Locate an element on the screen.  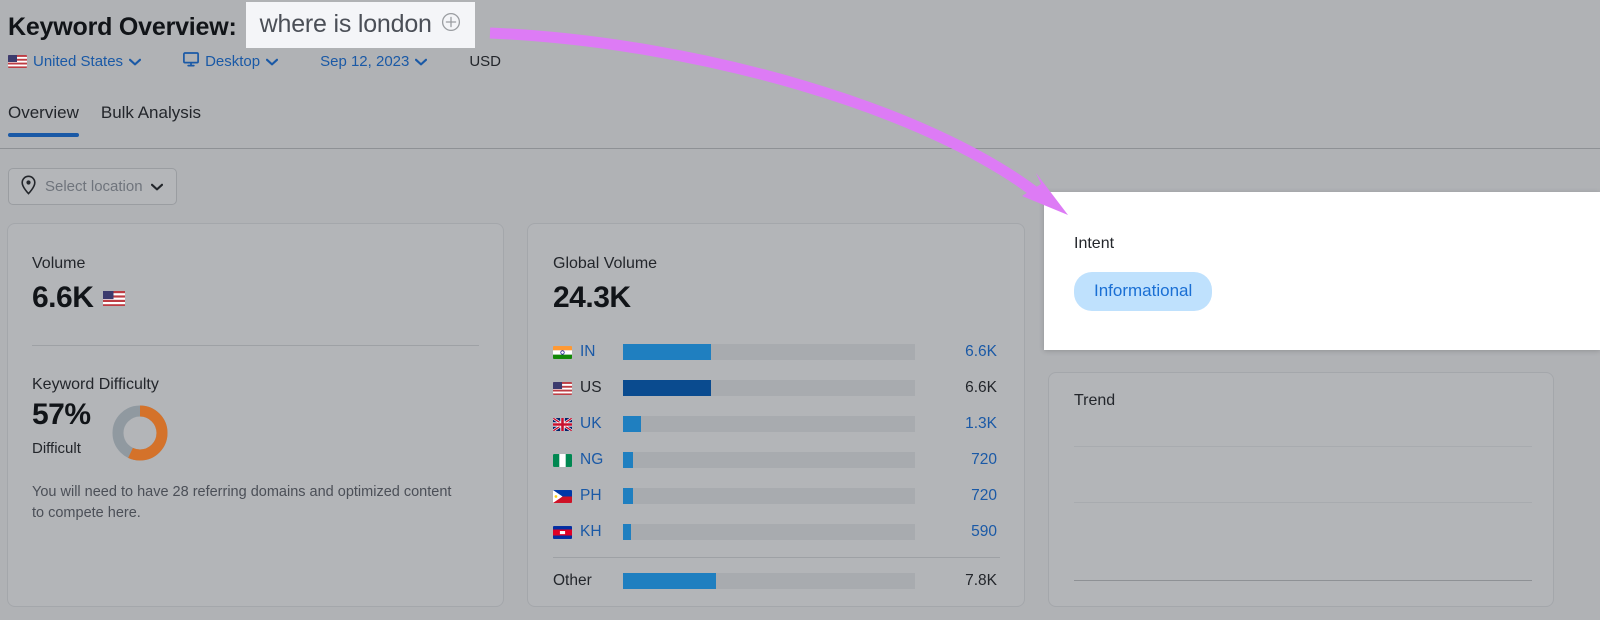
select-location-dropdown: Select location is located at coordinates (92, 186).